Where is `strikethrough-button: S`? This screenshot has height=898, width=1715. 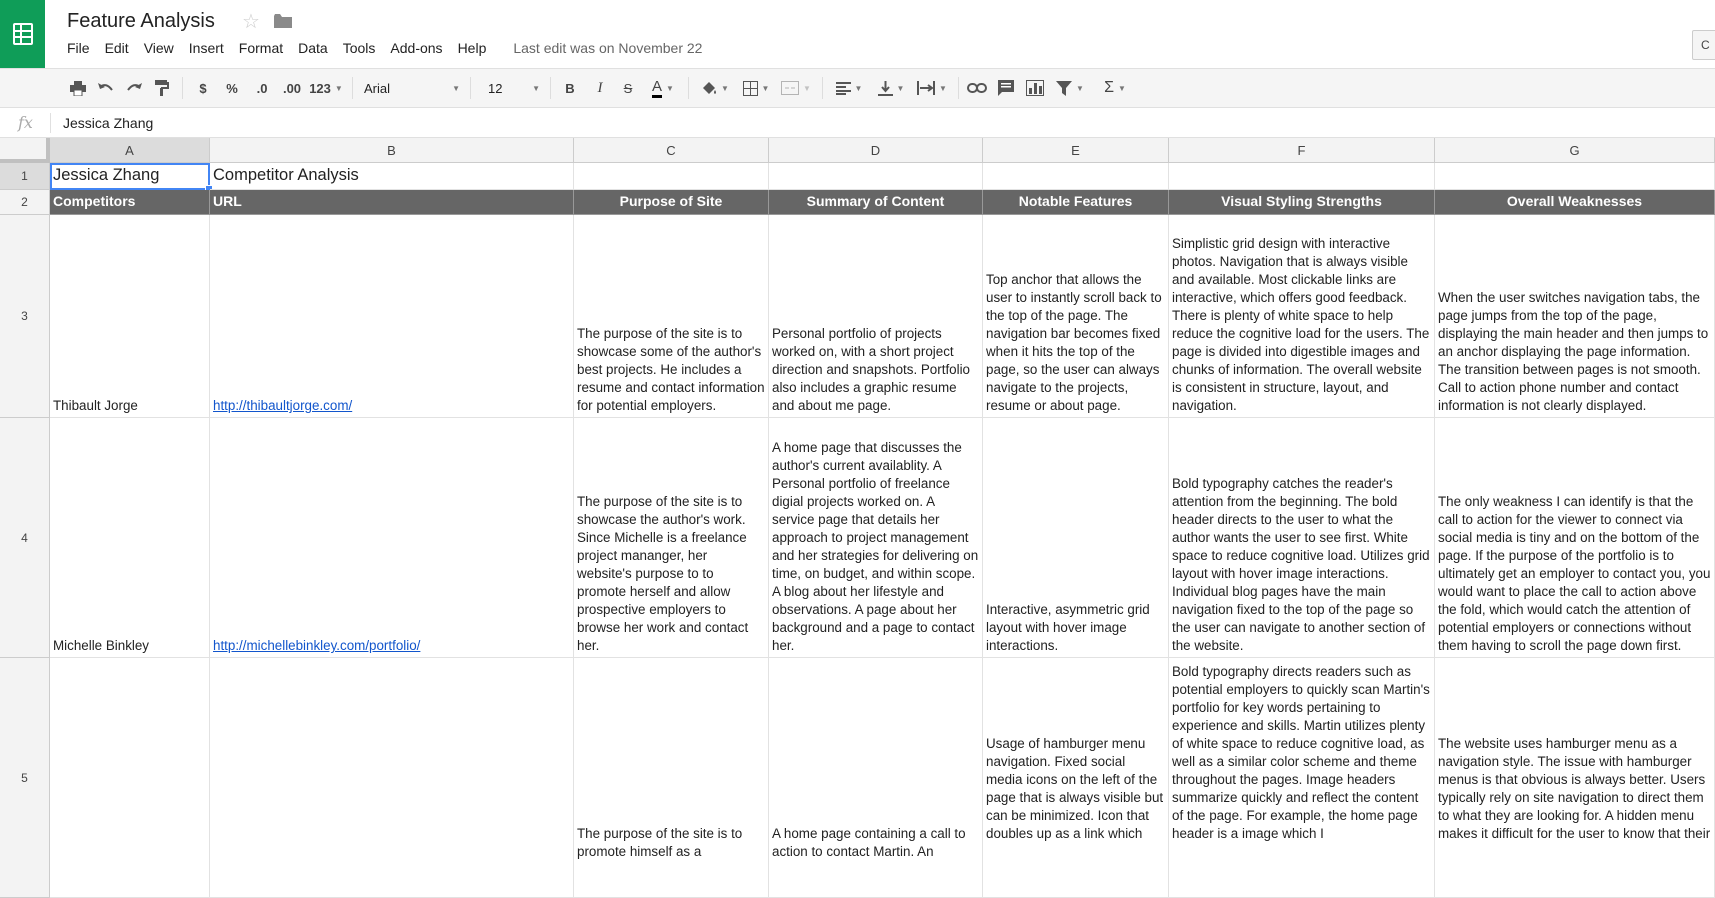
strikethrough-button: S is located at coordinates (628, 88).